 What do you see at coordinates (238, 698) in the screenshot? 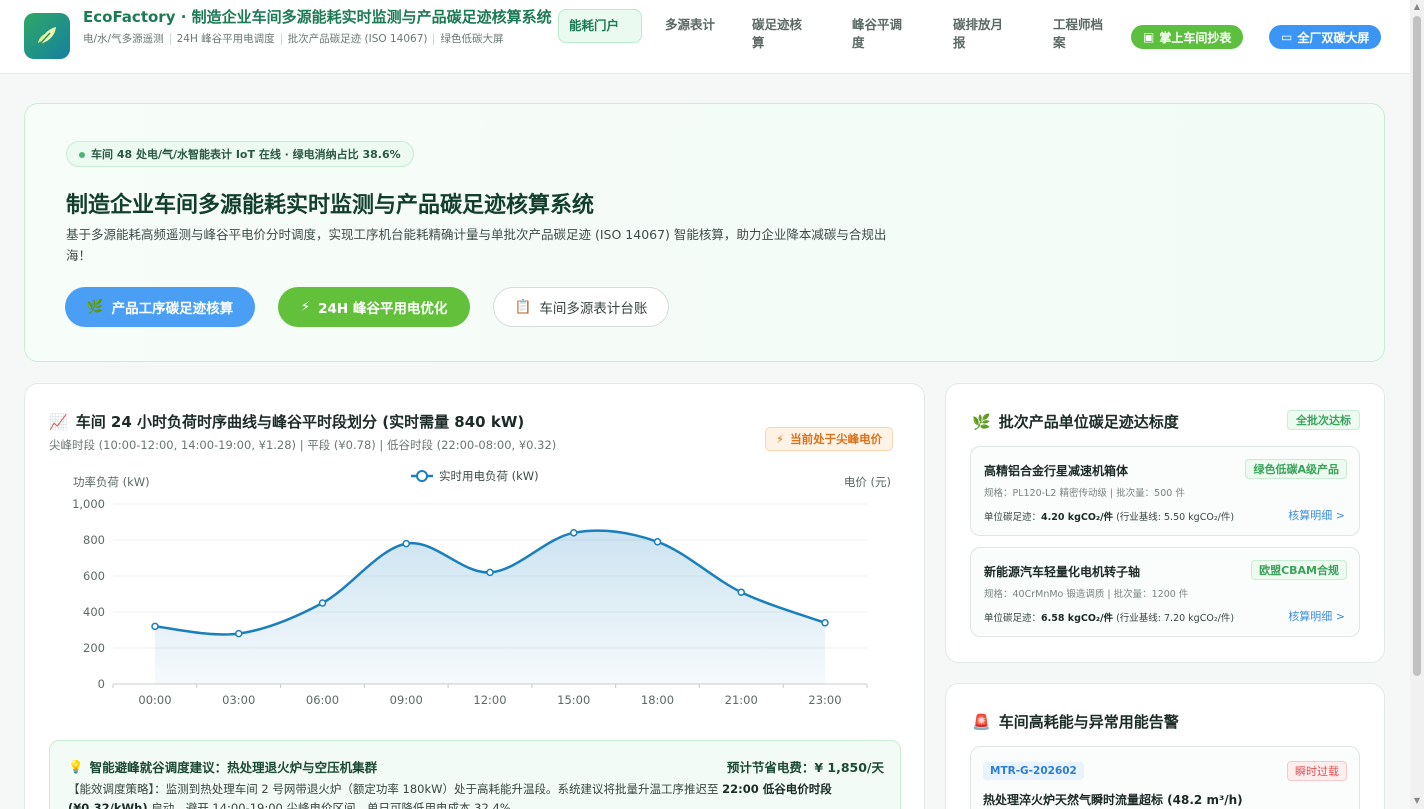
I see `x-tick-label: 03:00` at bounding box center [238, 698].